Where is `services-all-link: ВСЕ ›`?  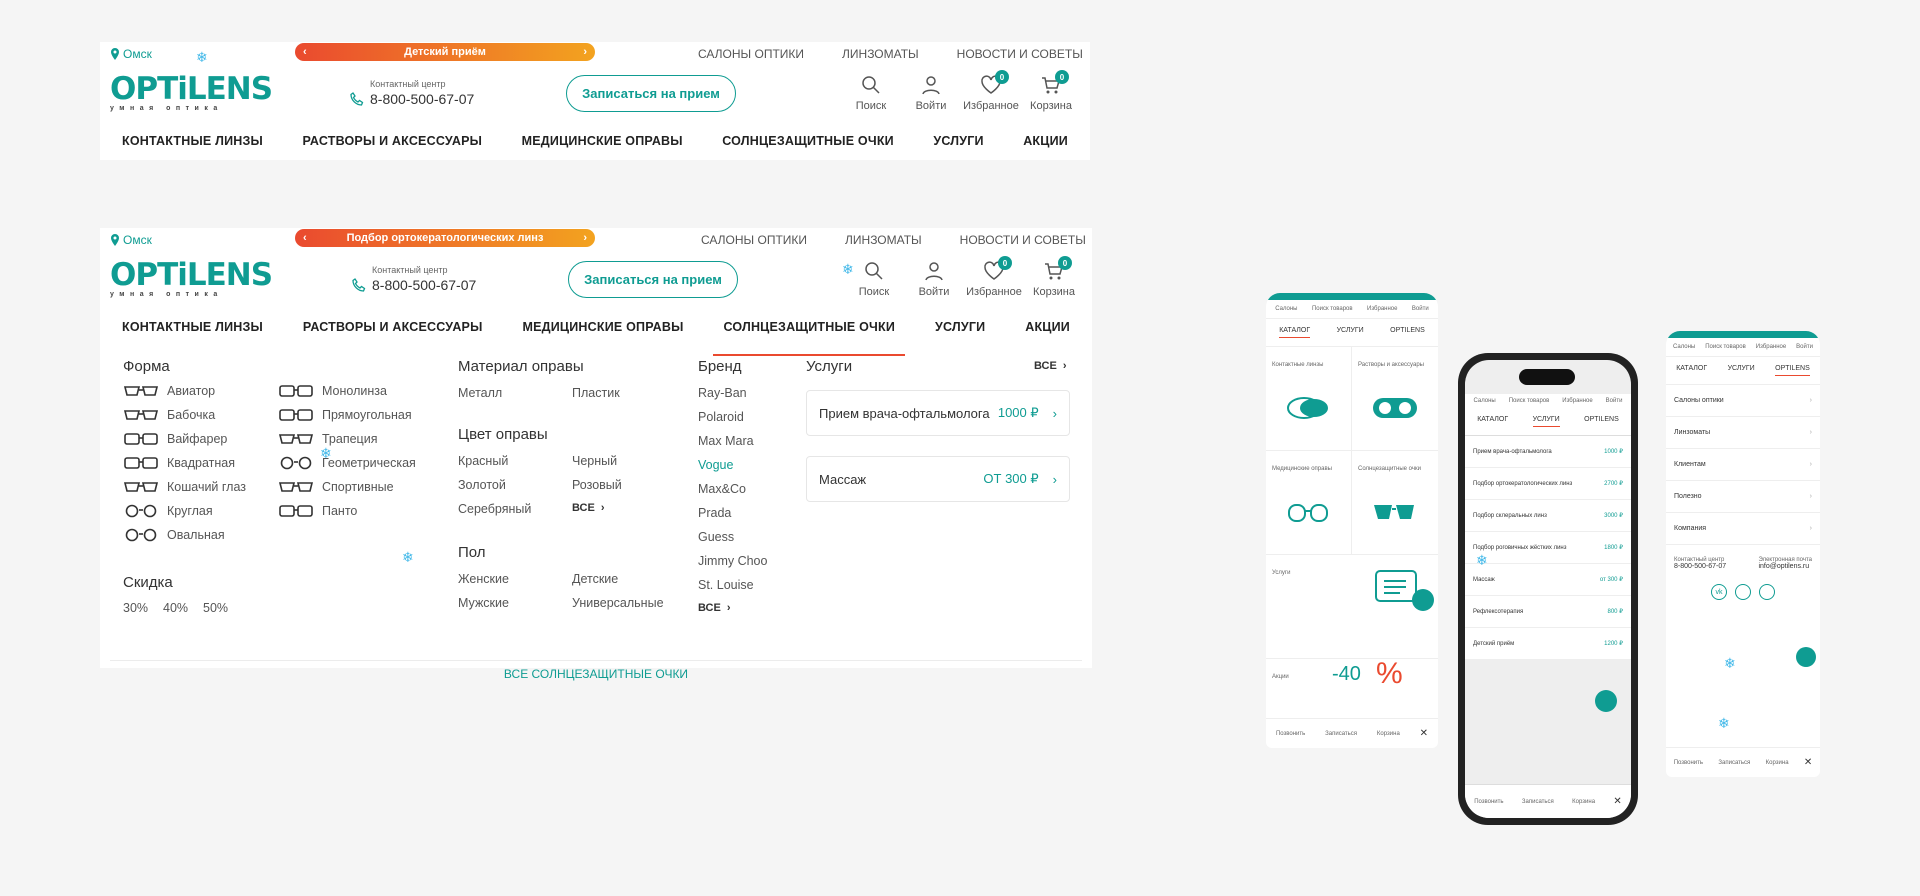 services-all-link: ВСЕ › is located at coordinates (1050, 366).